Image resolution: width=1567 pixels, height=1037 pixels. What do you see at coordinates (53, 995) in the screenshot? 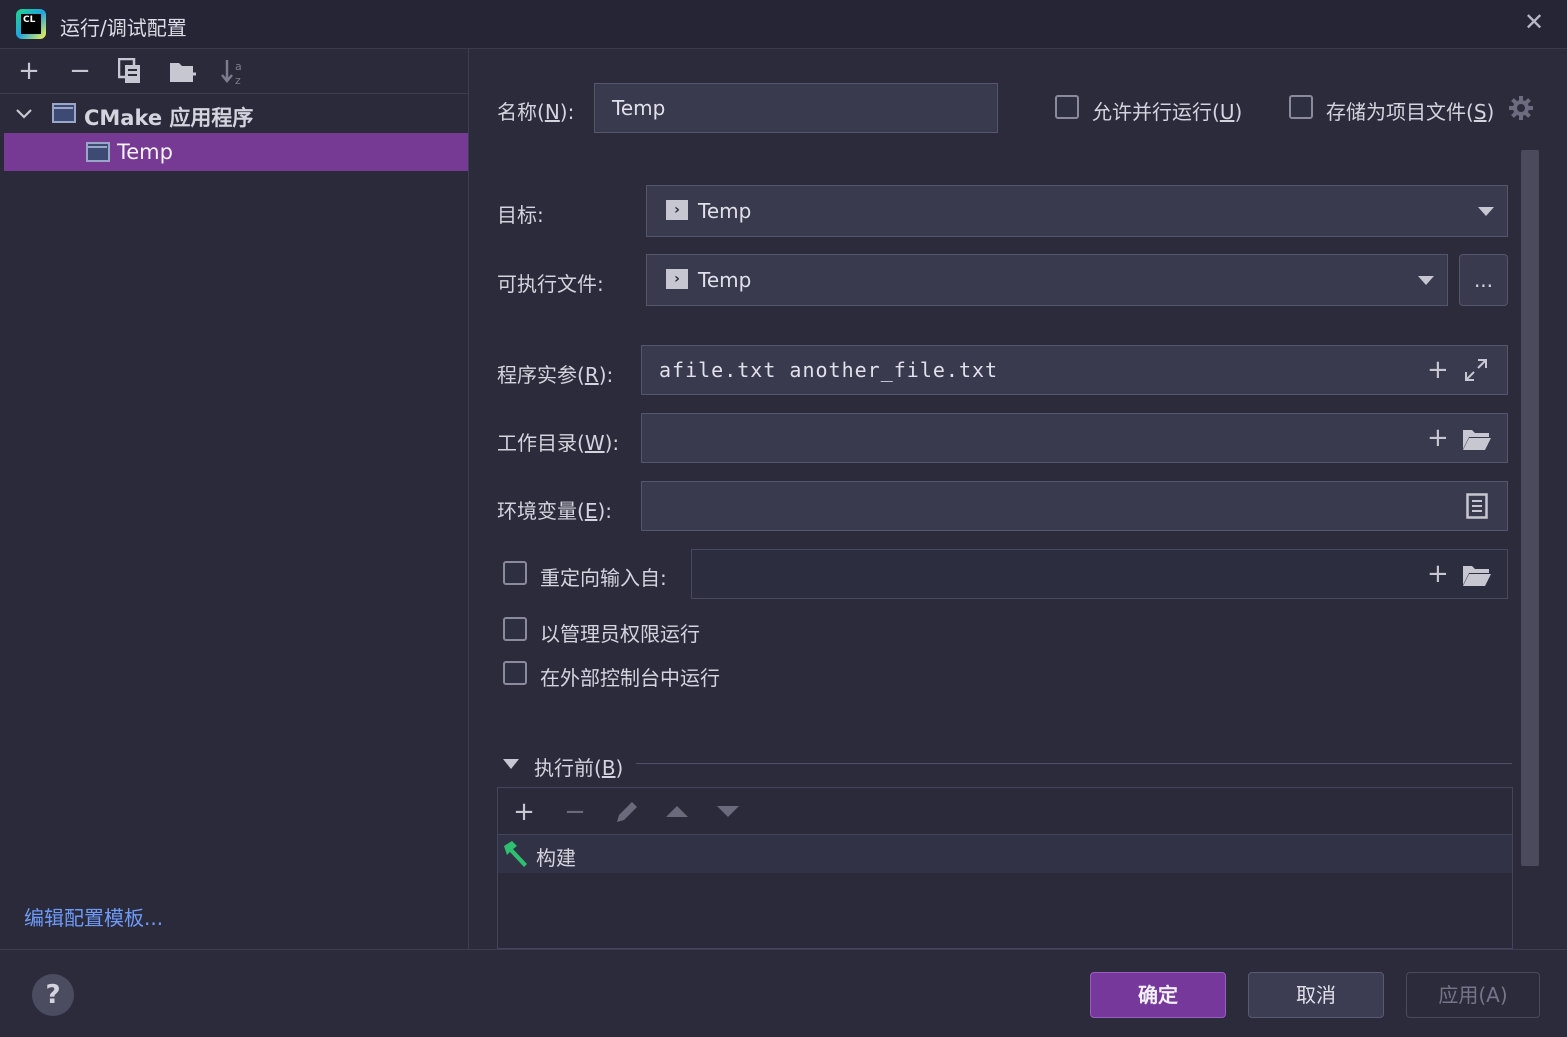
I see `help-button: ?` at bounding box center [53, 995].